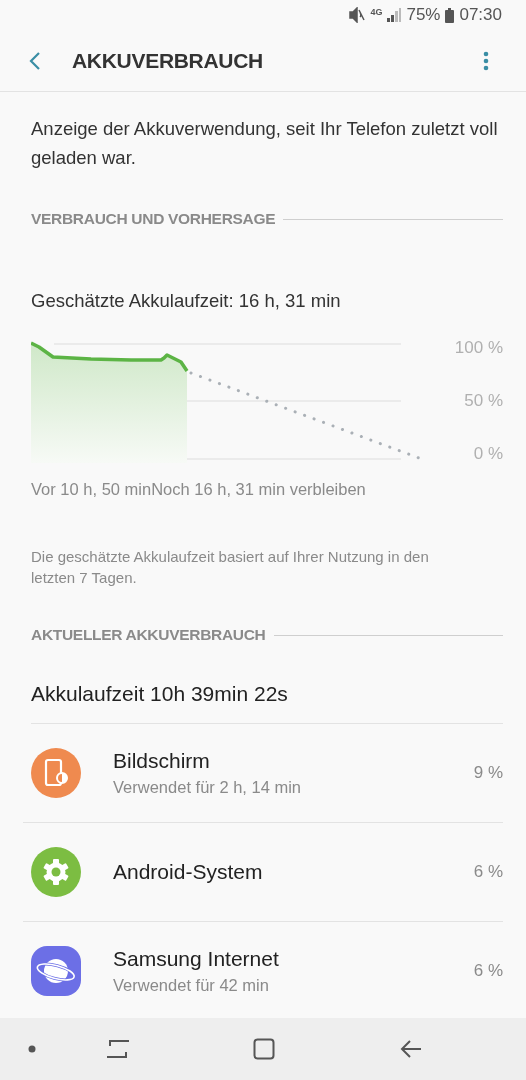  Describe the element at coordinates (488, 454) in the screenshot. I see `axis-label: 0 %` at that location.